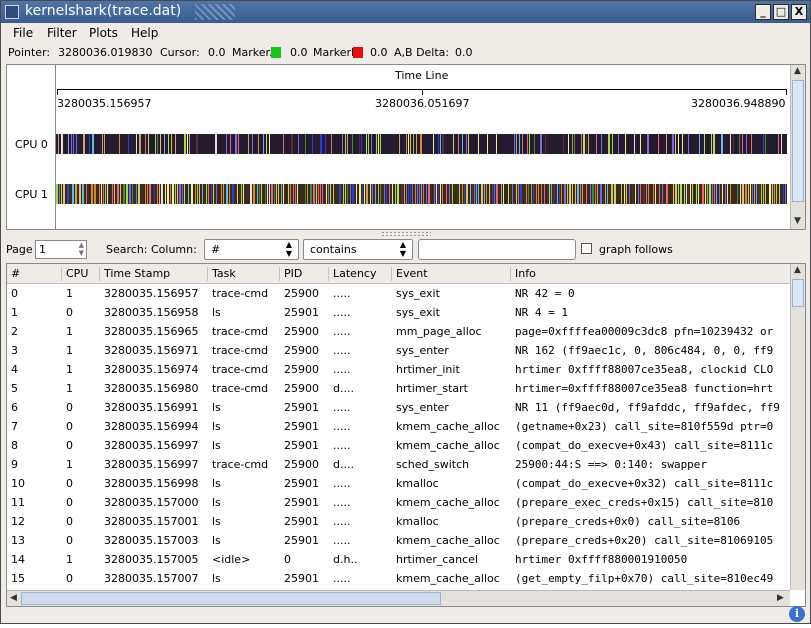 This screenshot has width=811, height=628. What do you see at coordinates (406, 234) in the screenshot?
I see `pane-splitter-handle` at bounding box center [406, 234].